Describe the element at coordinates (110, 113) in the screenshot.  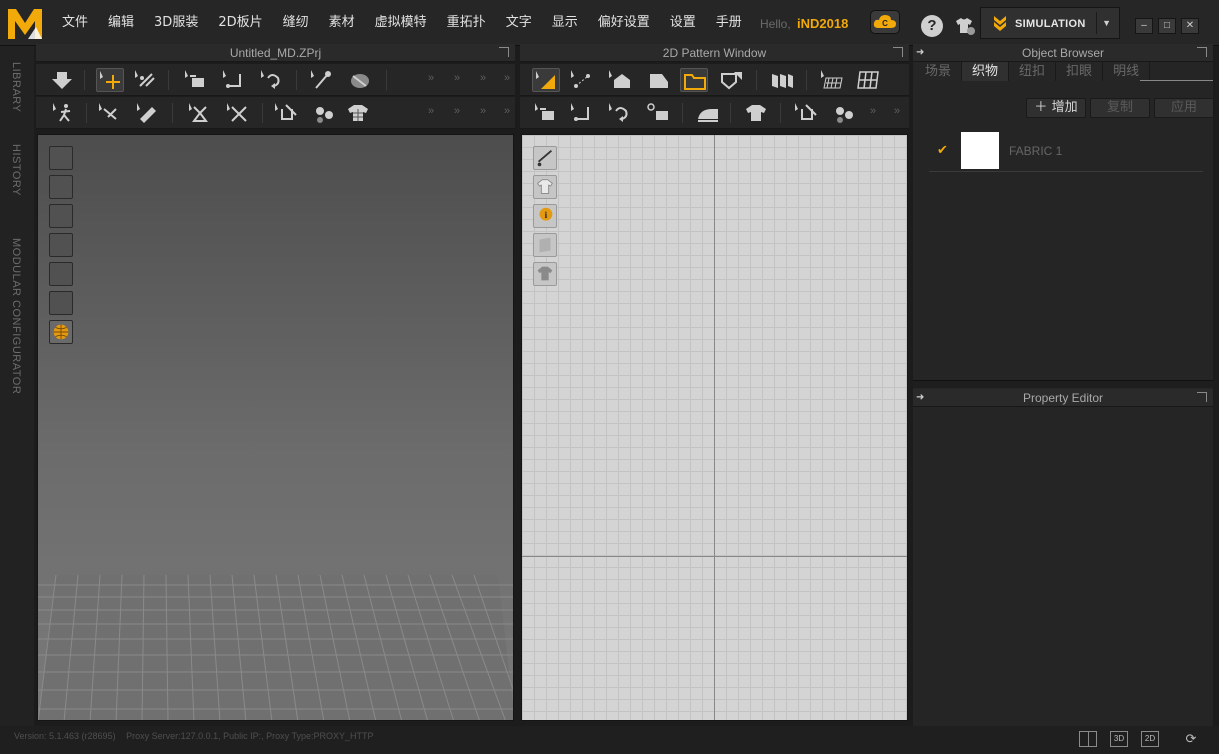
I see `brush-tool-icon` at that location.